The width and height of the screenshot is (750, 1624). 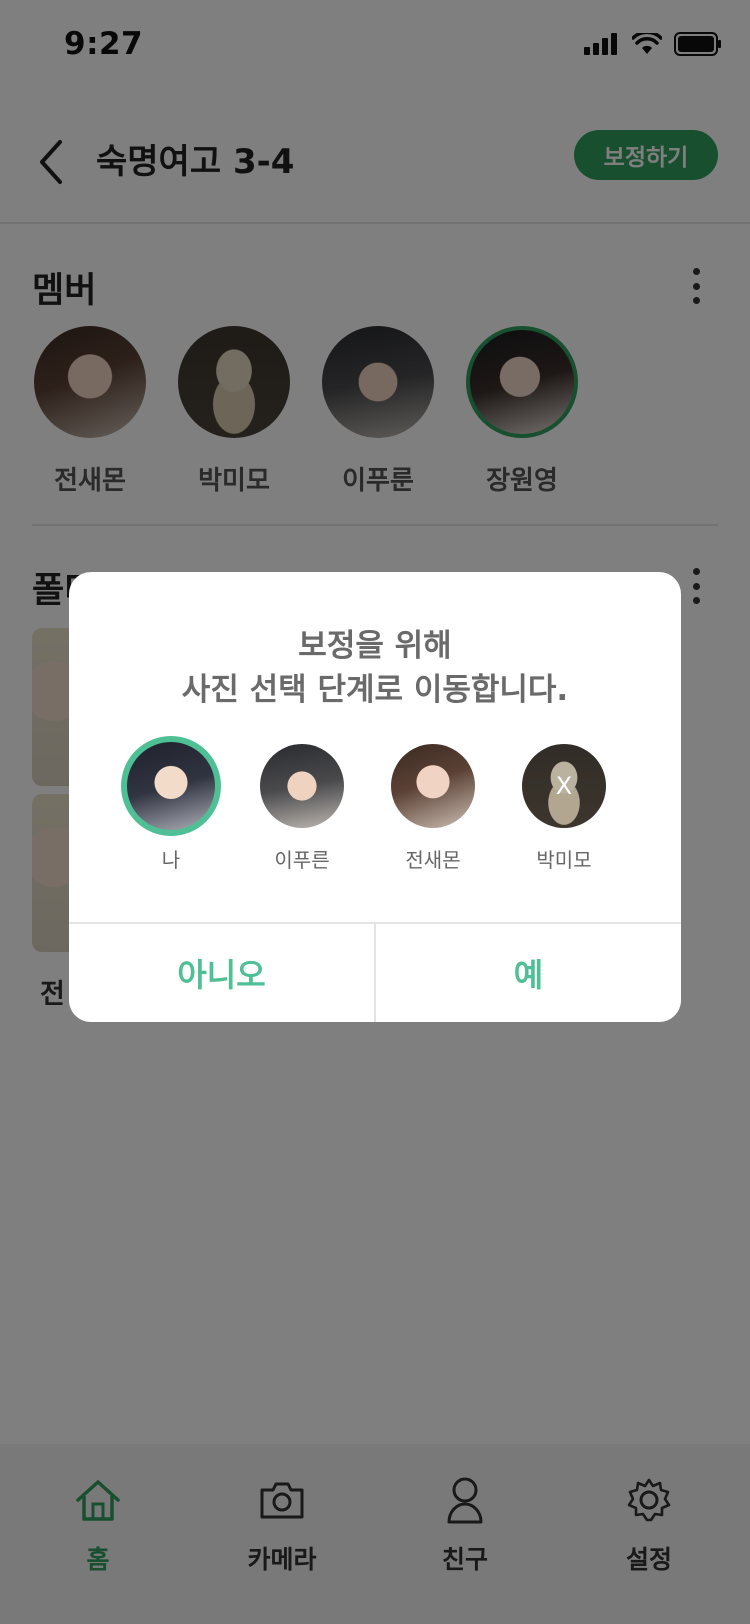 I want to click on avatar: X, so click(x=564, y=786).